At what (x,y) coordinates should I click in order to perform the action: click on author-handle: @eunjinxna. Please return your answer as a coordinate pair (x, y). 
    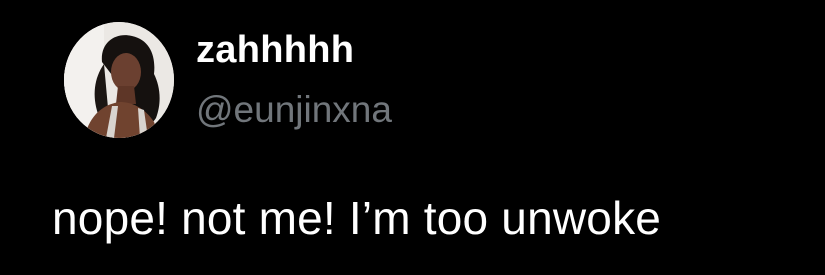
    Looking at the image, I should click on (294, 110).